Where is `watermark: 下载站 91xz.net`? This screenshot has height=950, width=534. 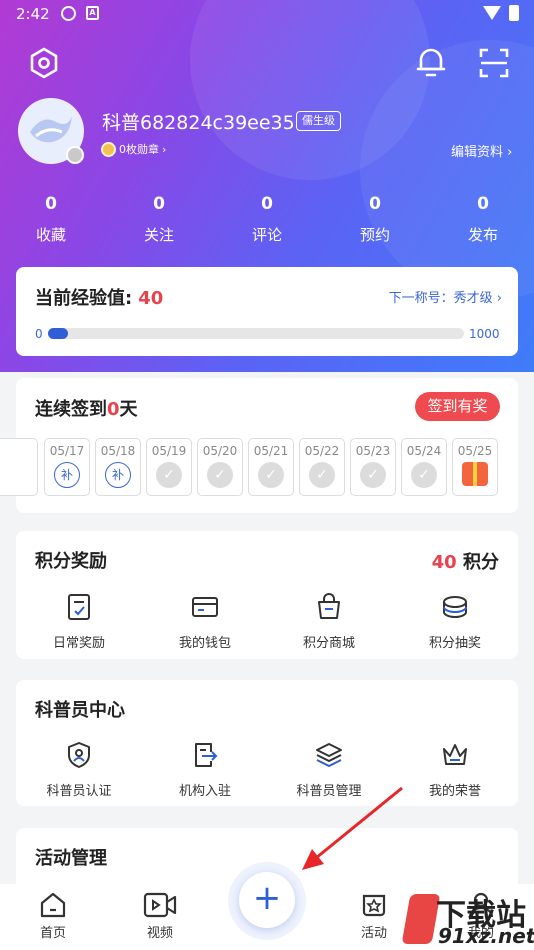 watermark: 下载站 91xz.net is located at coordinates (467, 919).